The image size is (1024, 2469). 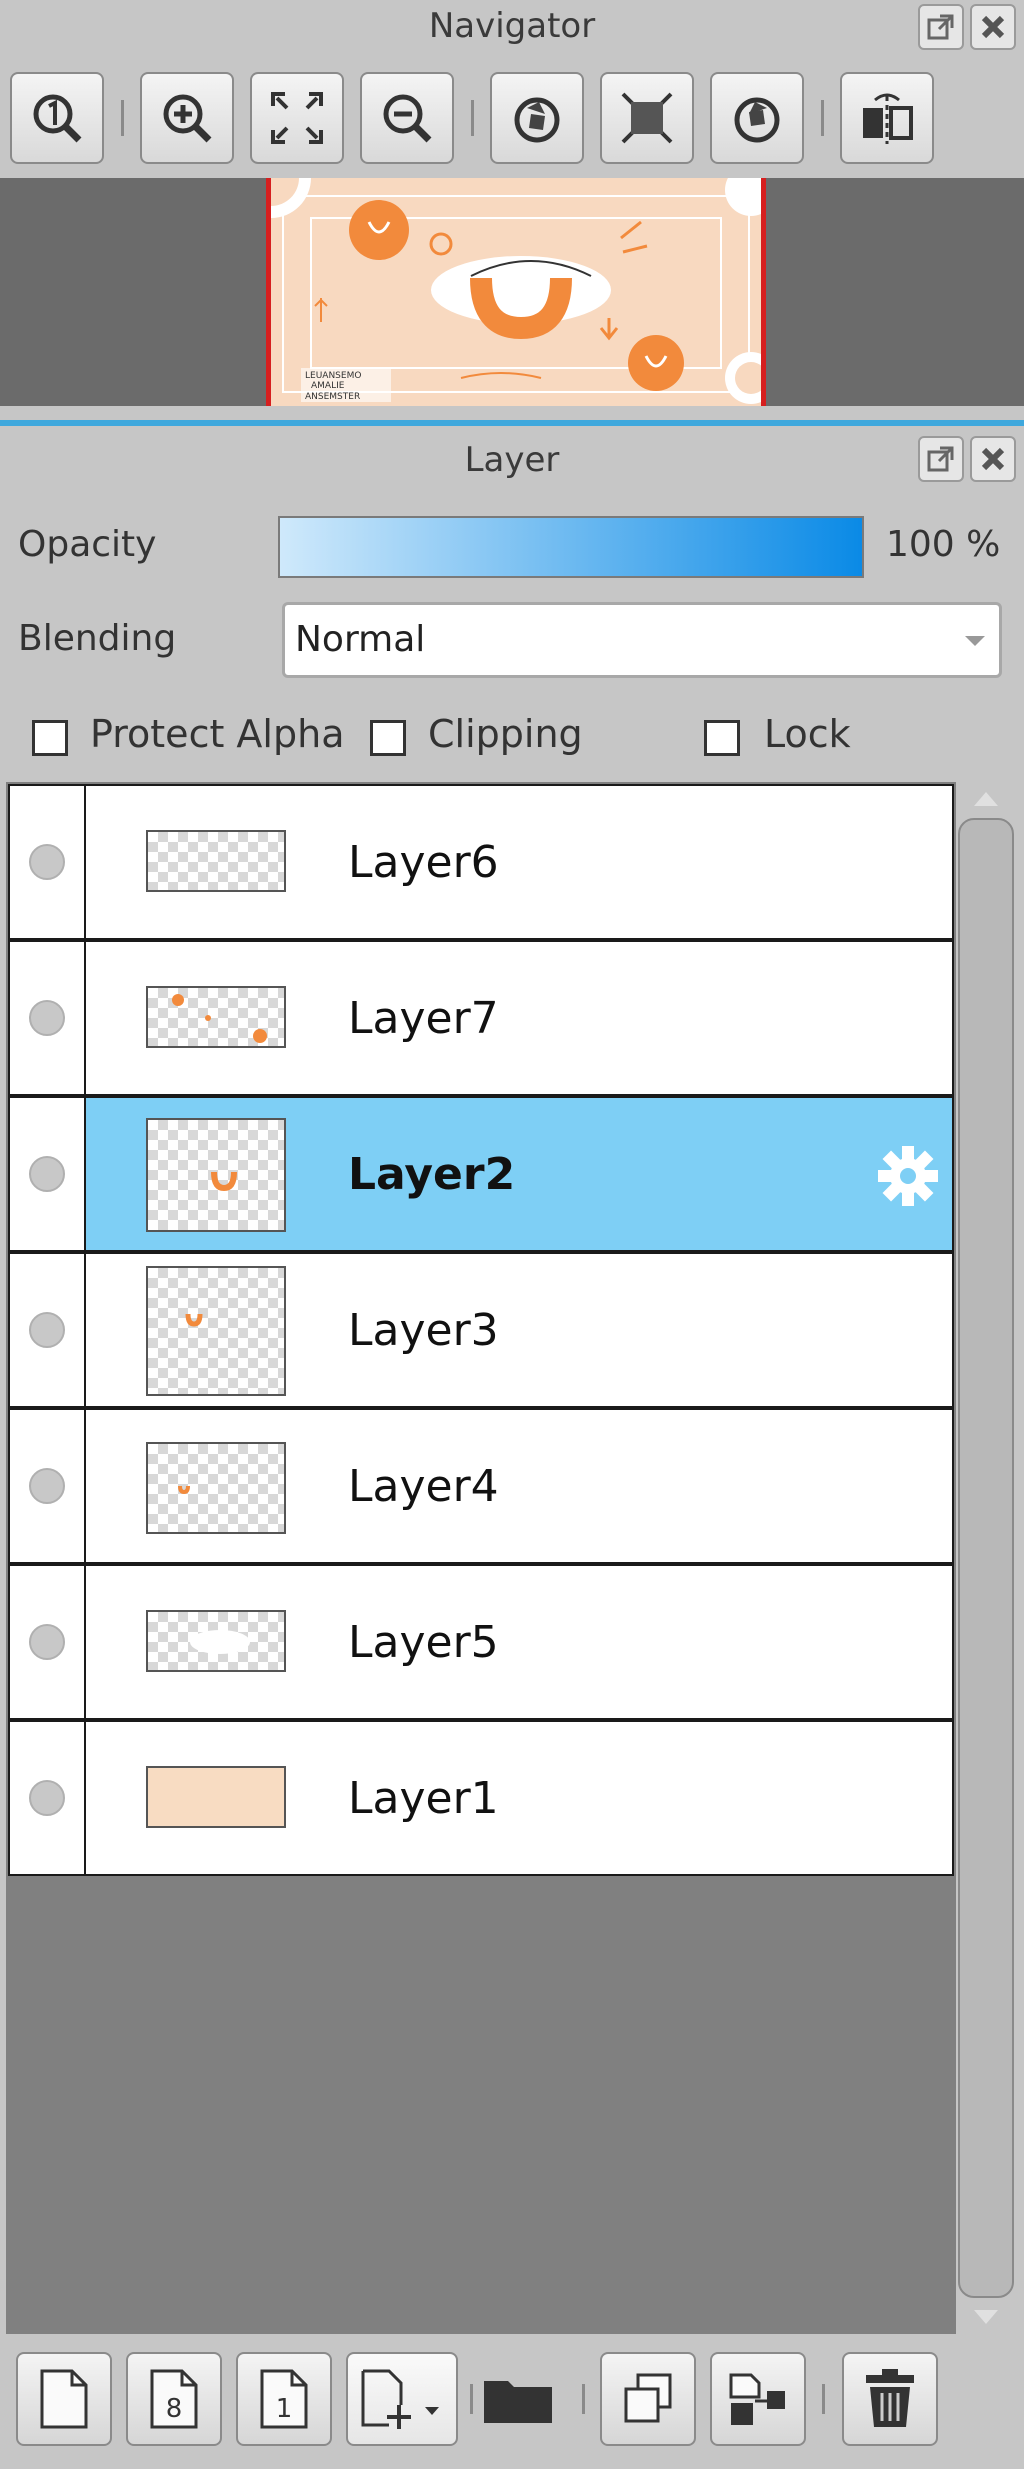 What do you see at coordinates (537, 118) in the screenshot?
I see `rotate-left-button` at bounding box center [537, 118].